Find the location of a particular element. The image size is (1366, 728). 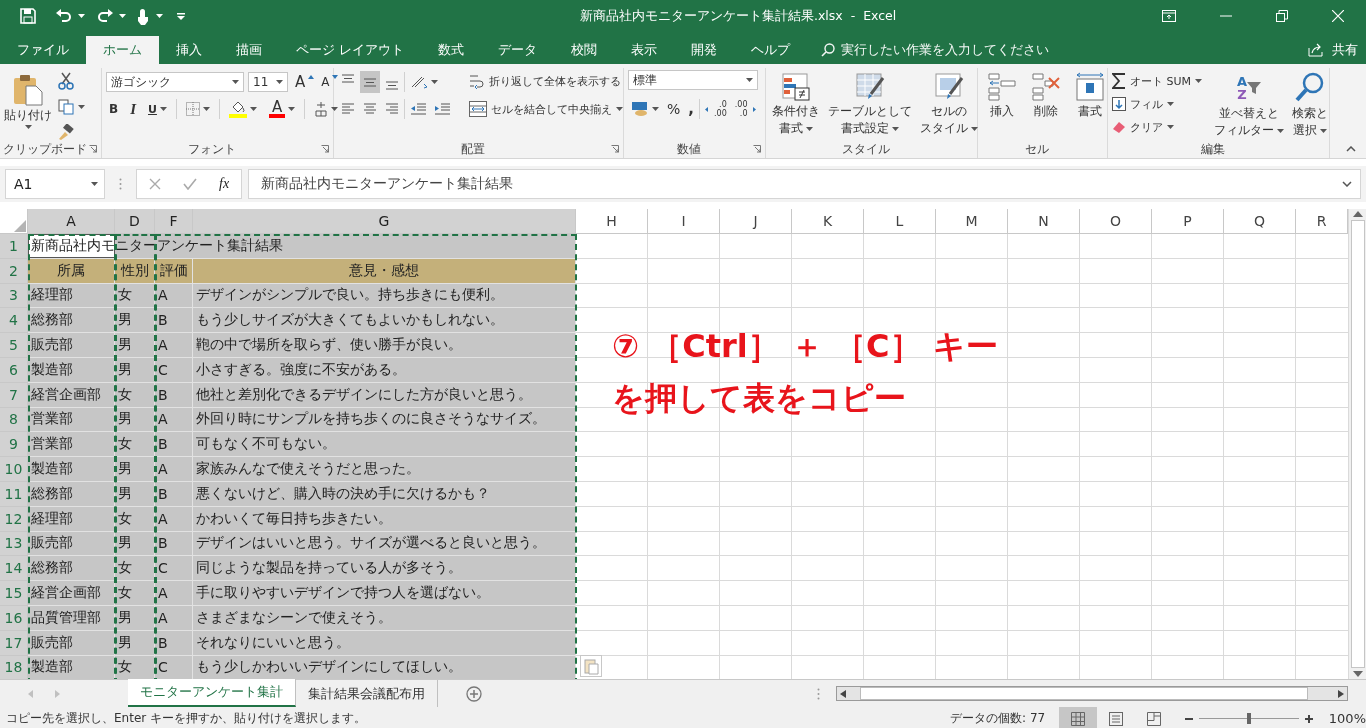

column-header: O is located at coordinates (1116, 221).